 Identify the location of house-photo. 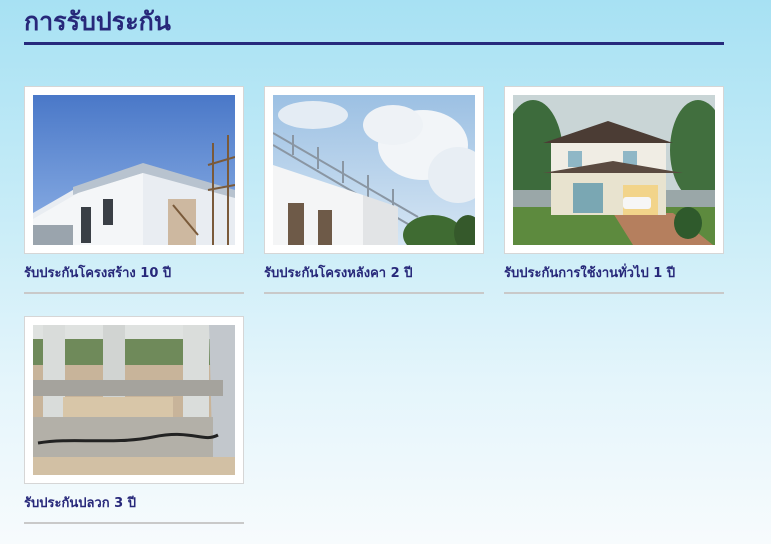
(614, 170).